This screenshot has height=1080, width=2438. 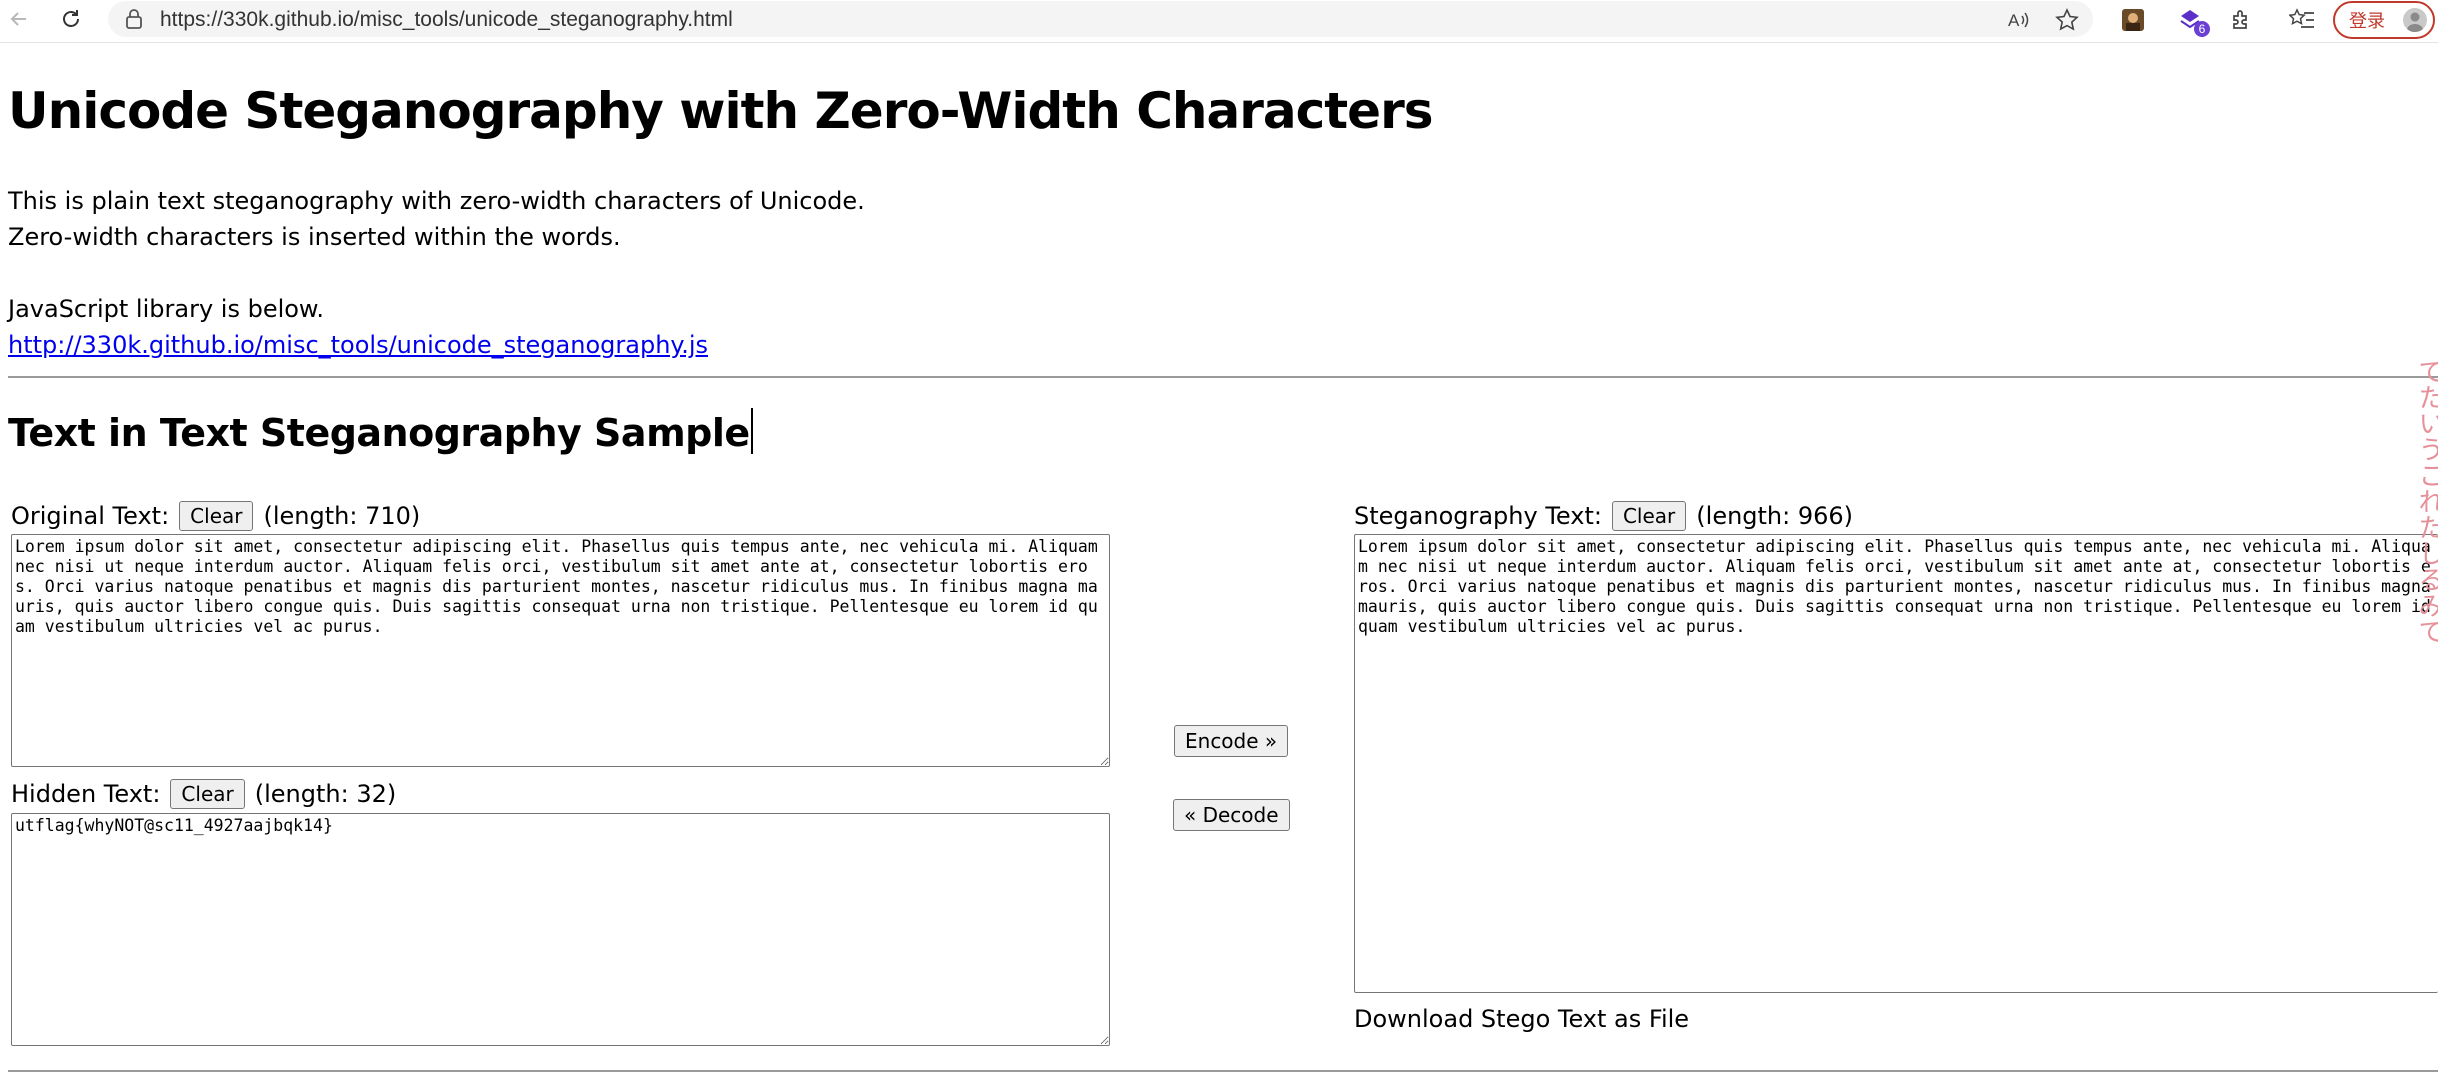 What do you see at coordinates (2302, 20) in the screenshot?
I see `favorites-list-icon` at bounding box center [2302, 20].